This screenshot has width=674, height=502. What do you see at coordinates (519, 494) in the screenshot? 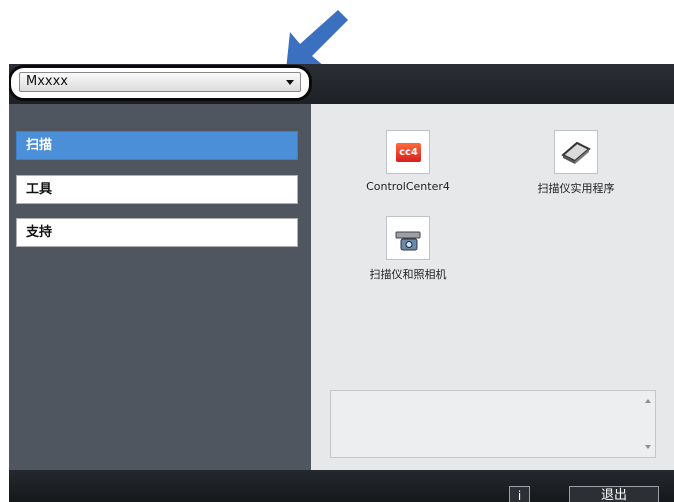
I see `info-button: i` at bounding box center [519, 494].